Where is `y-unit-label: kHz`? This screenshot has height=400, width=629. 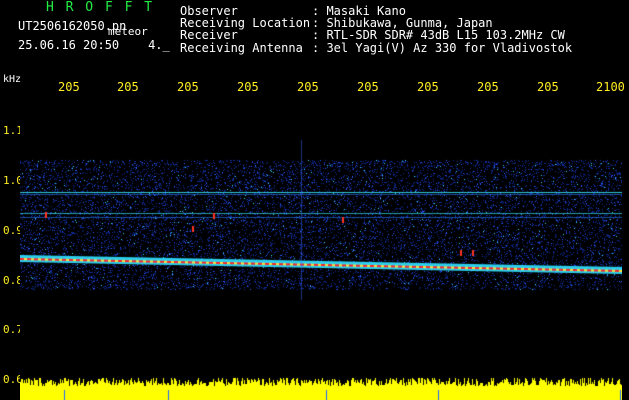
y-unit-label: kHz is located at coordinates (12, 79).